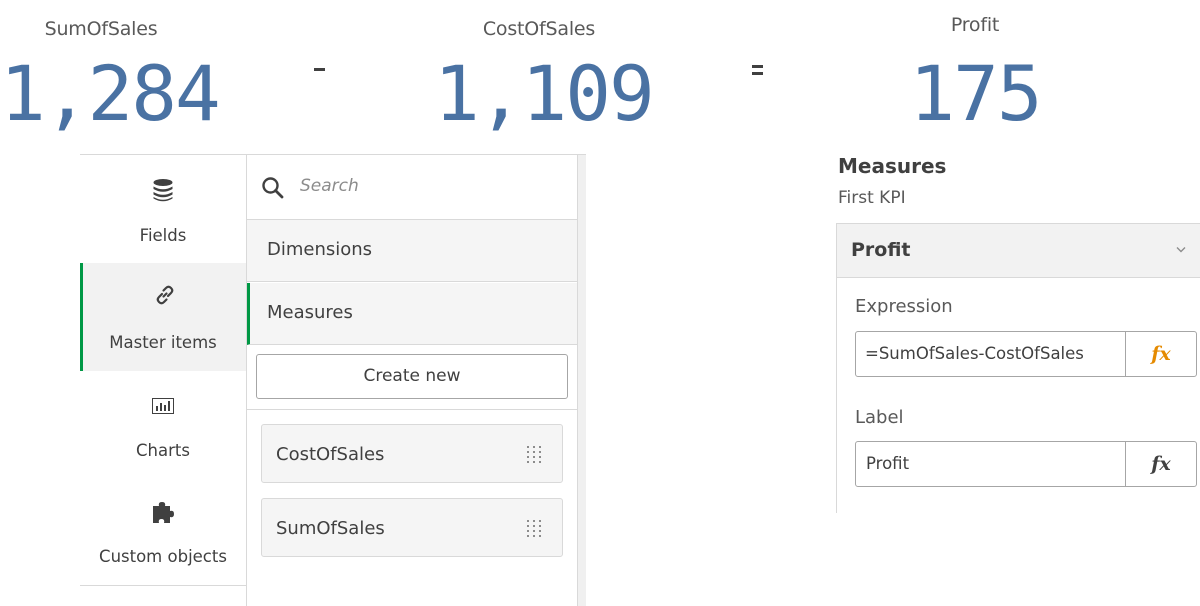 Image resolution: width=1200 pixels, height=606 pixels. What do you see at coordinates (1161, 354) in the screenshot?
I see `expression-fx-button: fx` at bounding box center [1161, 354].